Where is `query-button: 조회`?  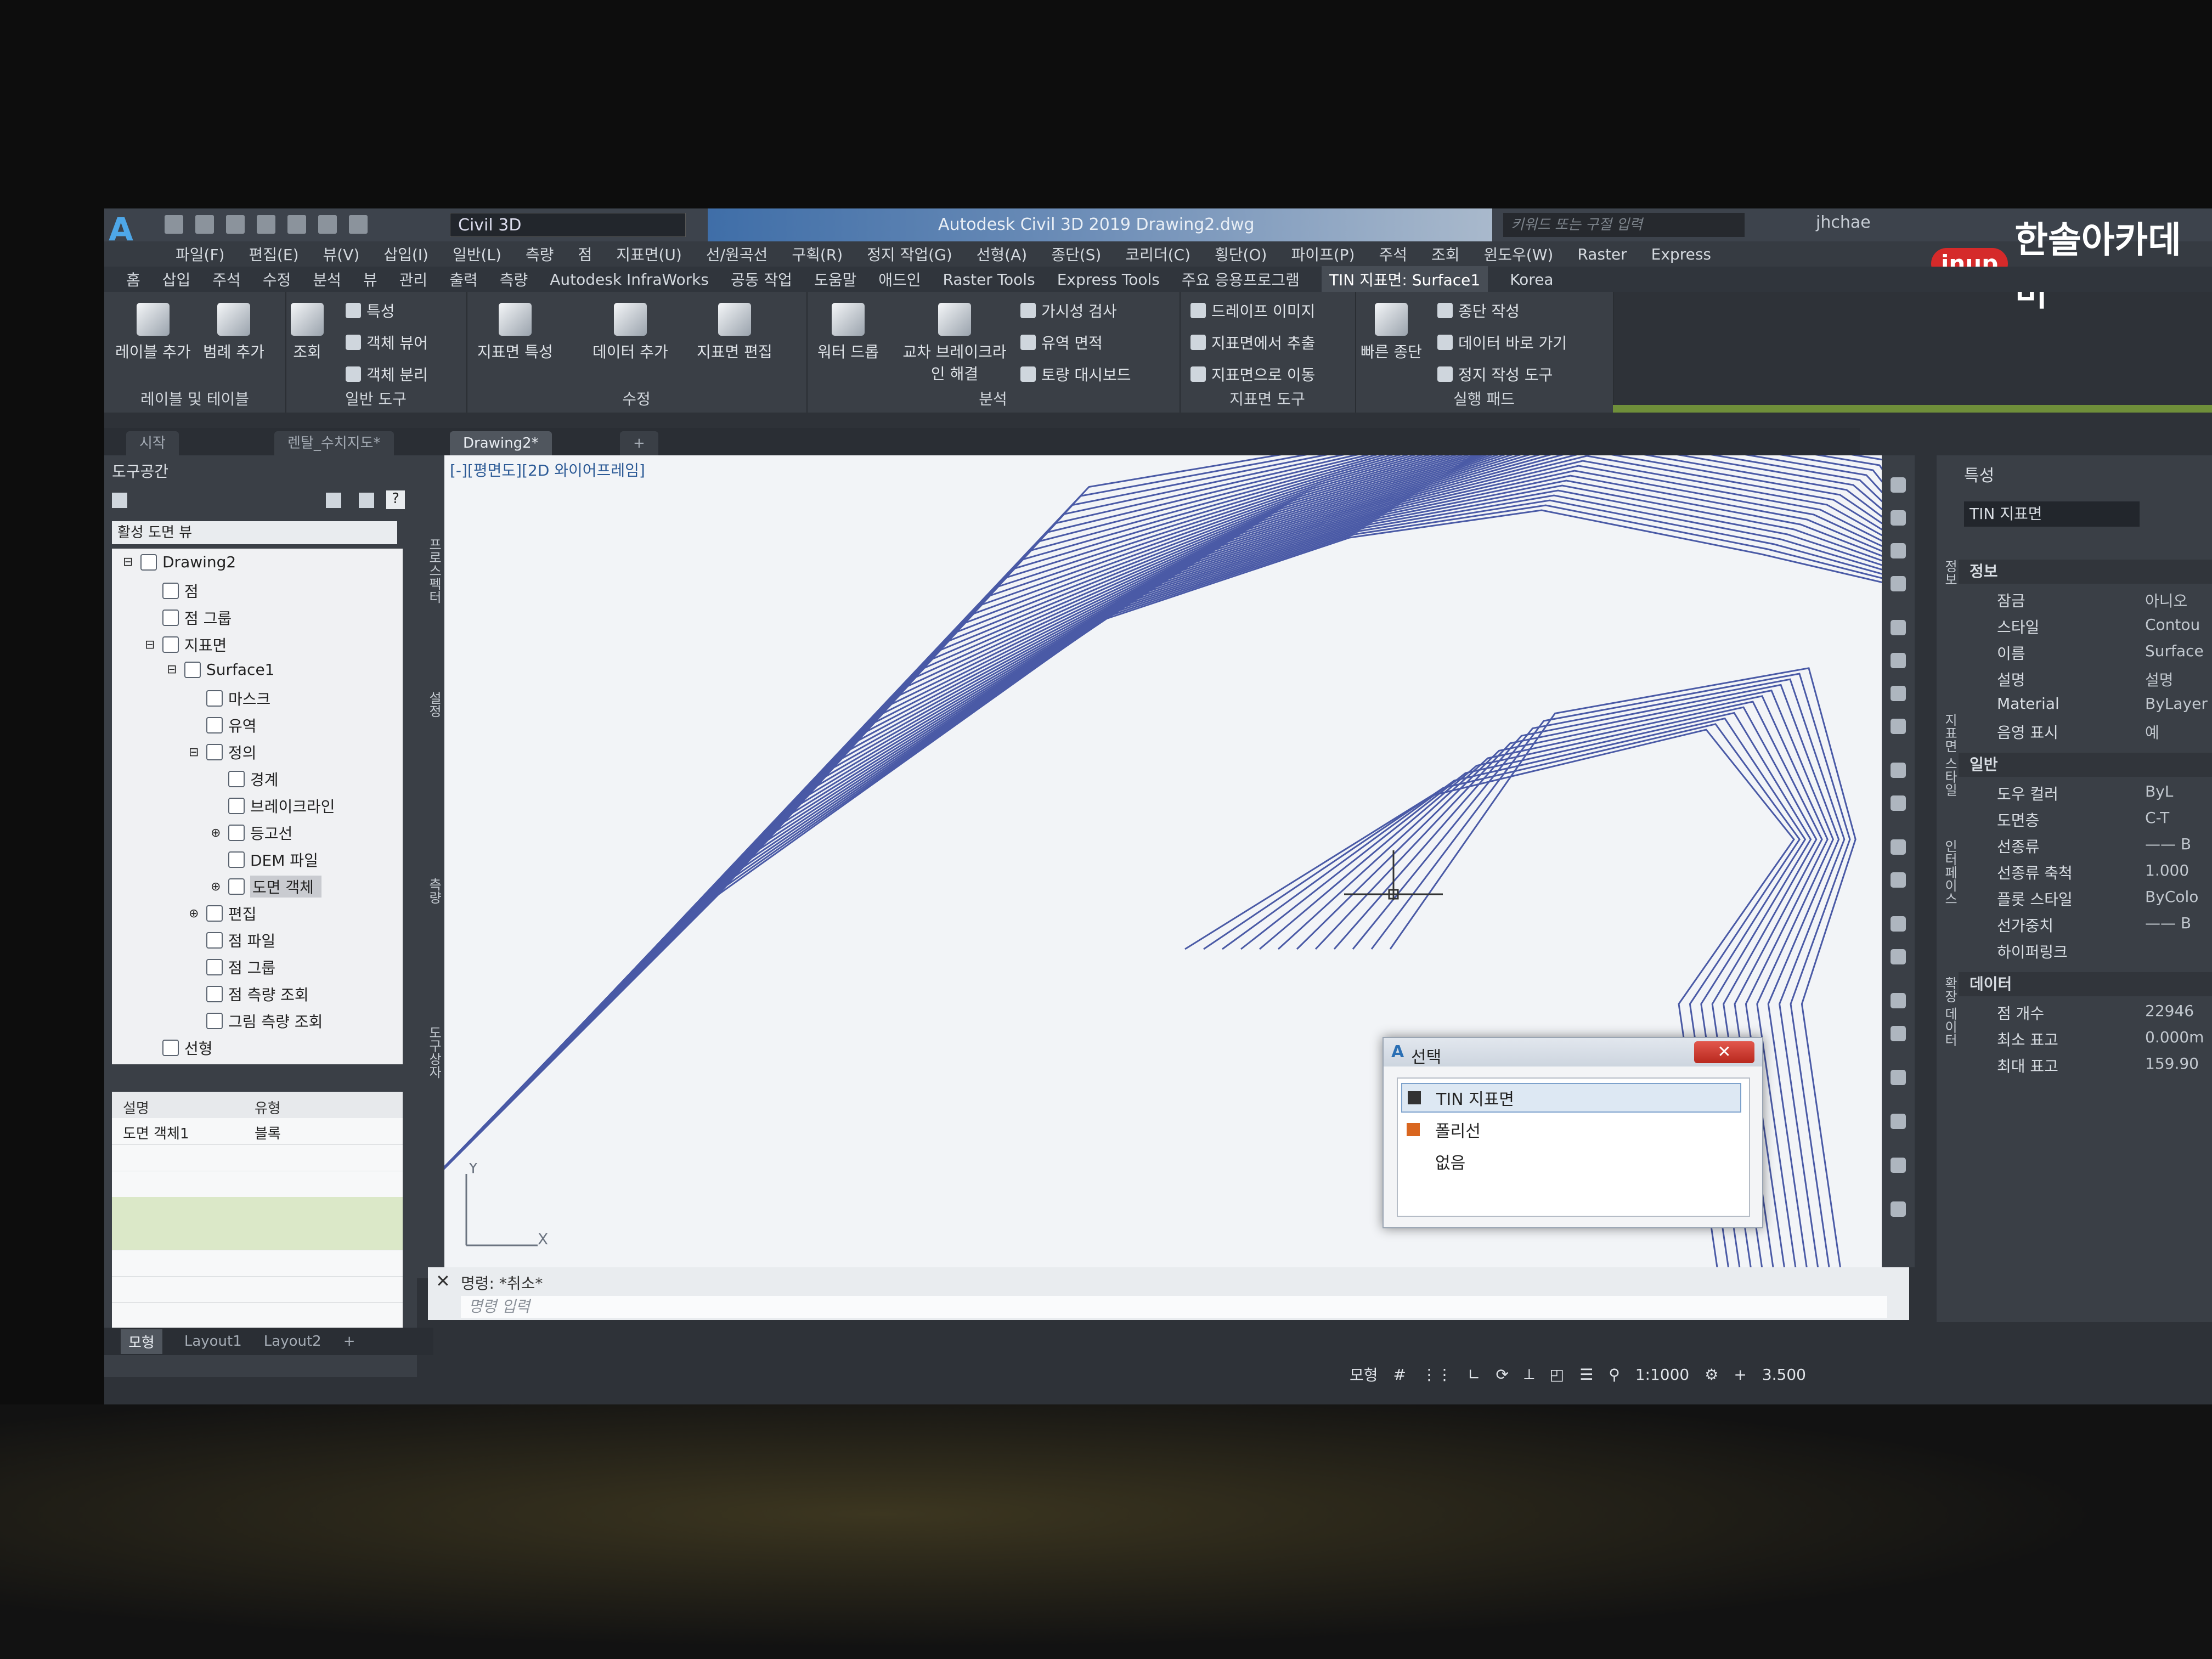 query-button: 조회 is located at coordinates (307, 332).